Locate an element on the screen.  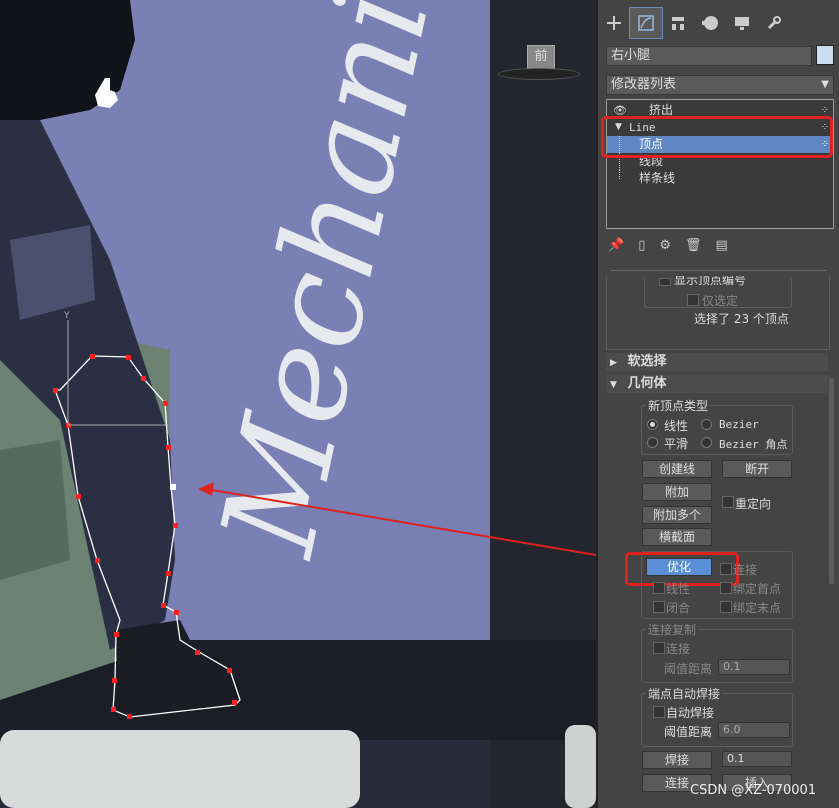
auto-weld-checkbox is located at coordinates (659, 712).